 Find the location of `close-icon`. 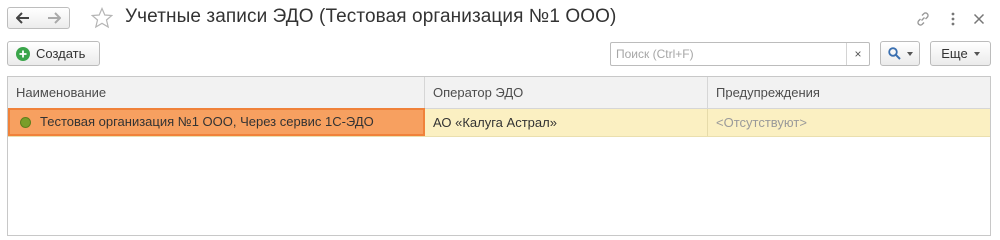

close-icon is located at coordinates (979, 19).